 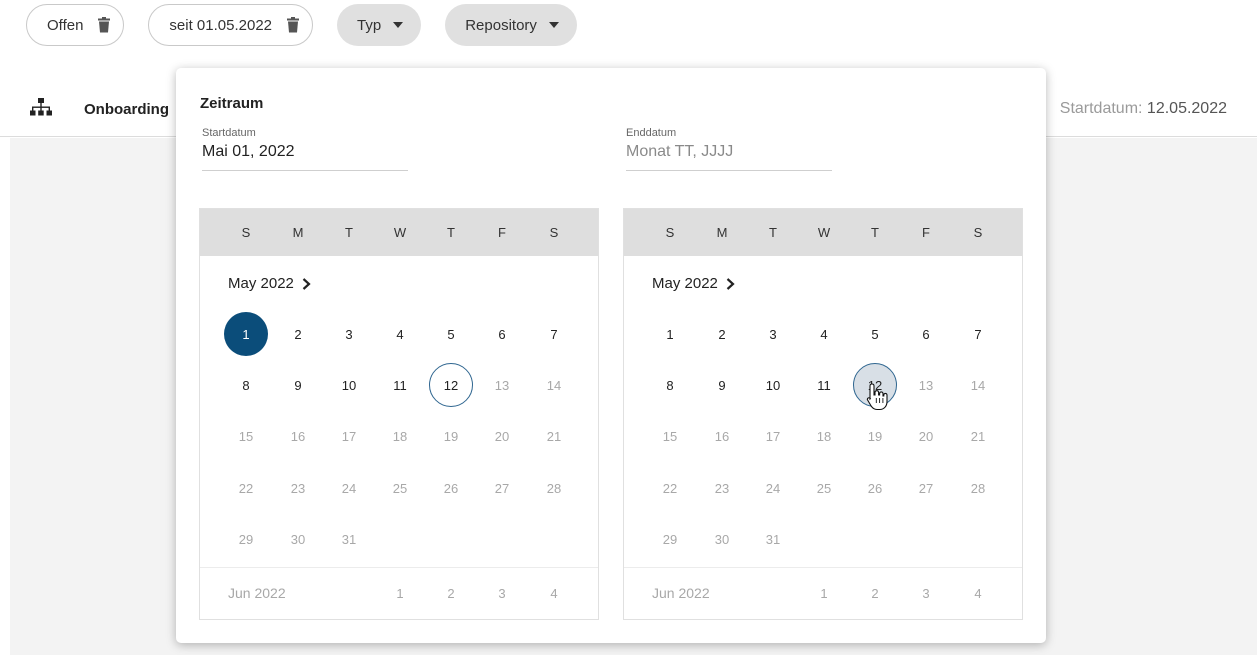 I want to click on popup-title: Zeitraum, so click(x=232, y=103).